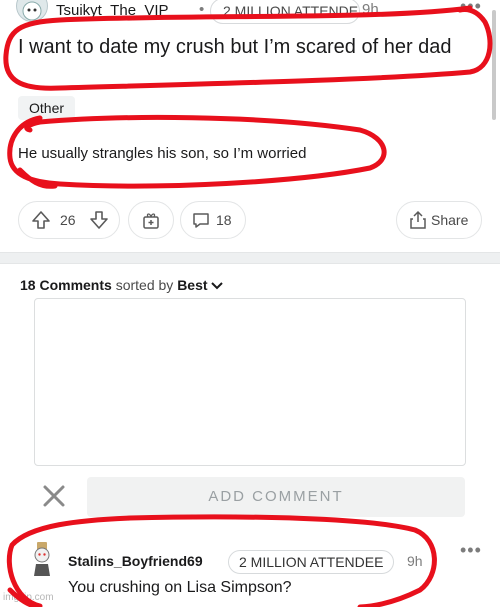 This screenshot has height=607, width=500. Describe the element at coordinates (28, 597) in the screenshot. I see `imgflip-watermark: imgflip.com` at that location.